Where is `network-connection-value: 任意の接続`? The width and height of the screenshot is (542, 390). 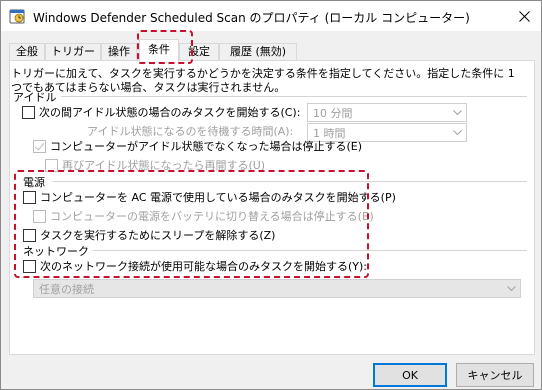
network-connection-value: 任意の接続 is located at coordinates (66, 289).